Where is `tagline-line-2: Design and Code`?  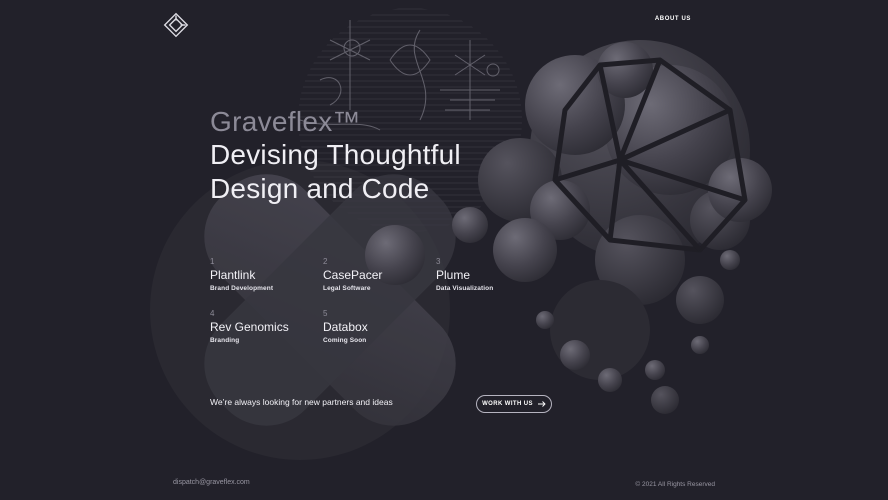 tagline-line-2: Design and Code is located at coordinates (320, 188).